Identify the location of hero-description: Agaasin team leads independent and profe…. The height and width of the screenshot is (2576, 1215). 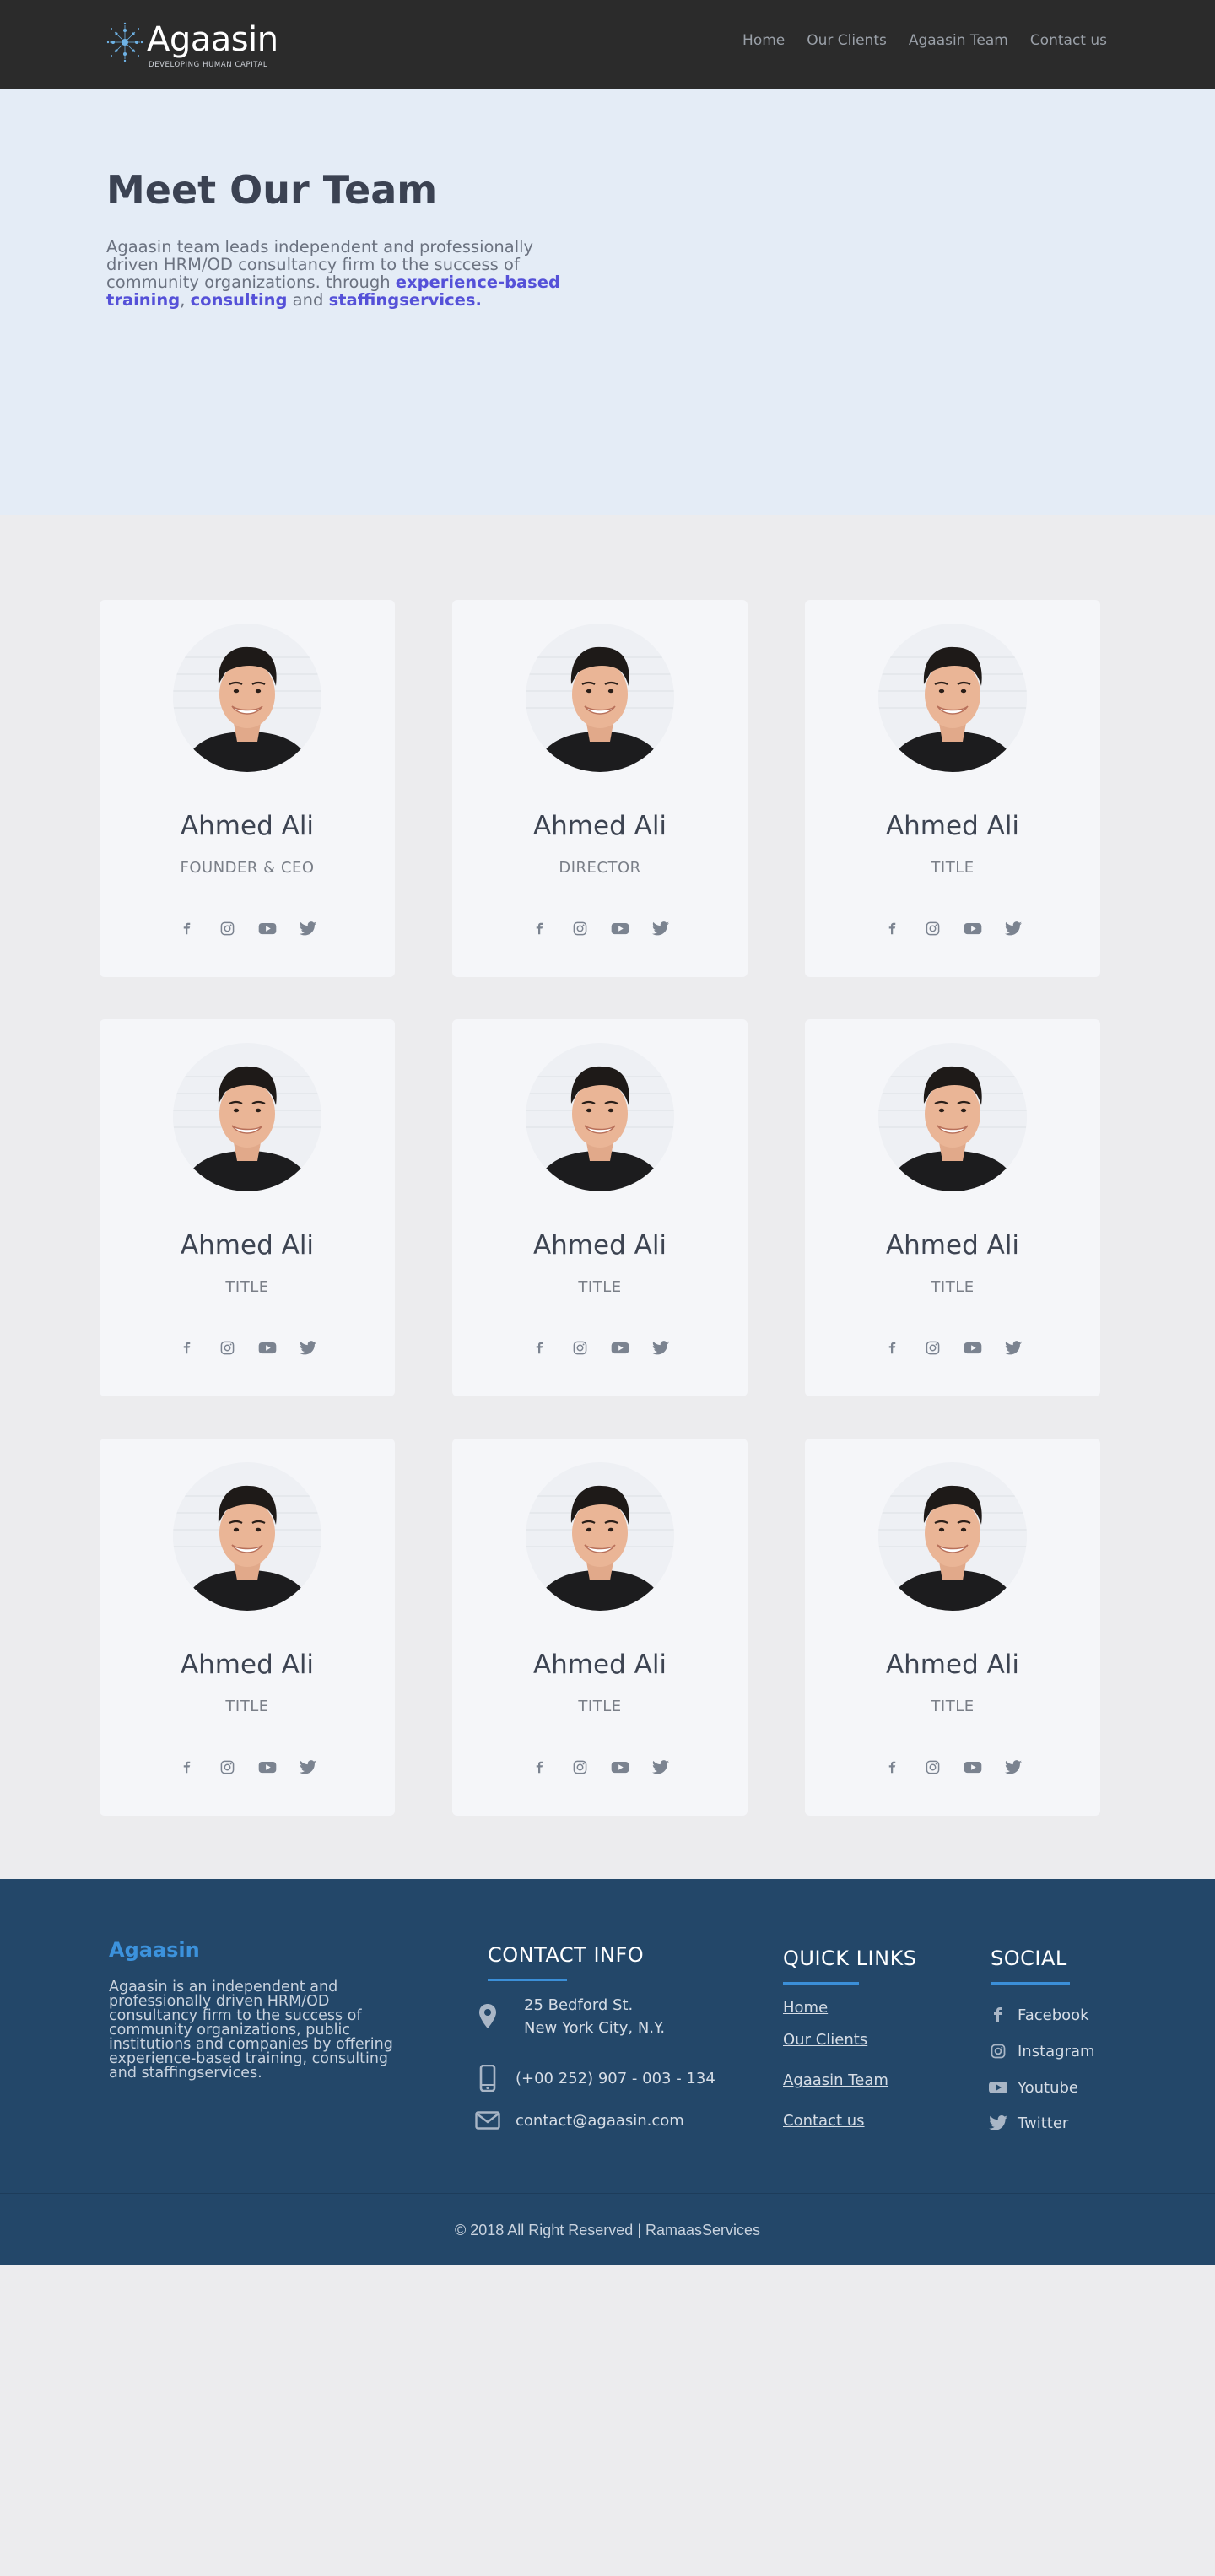
(339, 273).